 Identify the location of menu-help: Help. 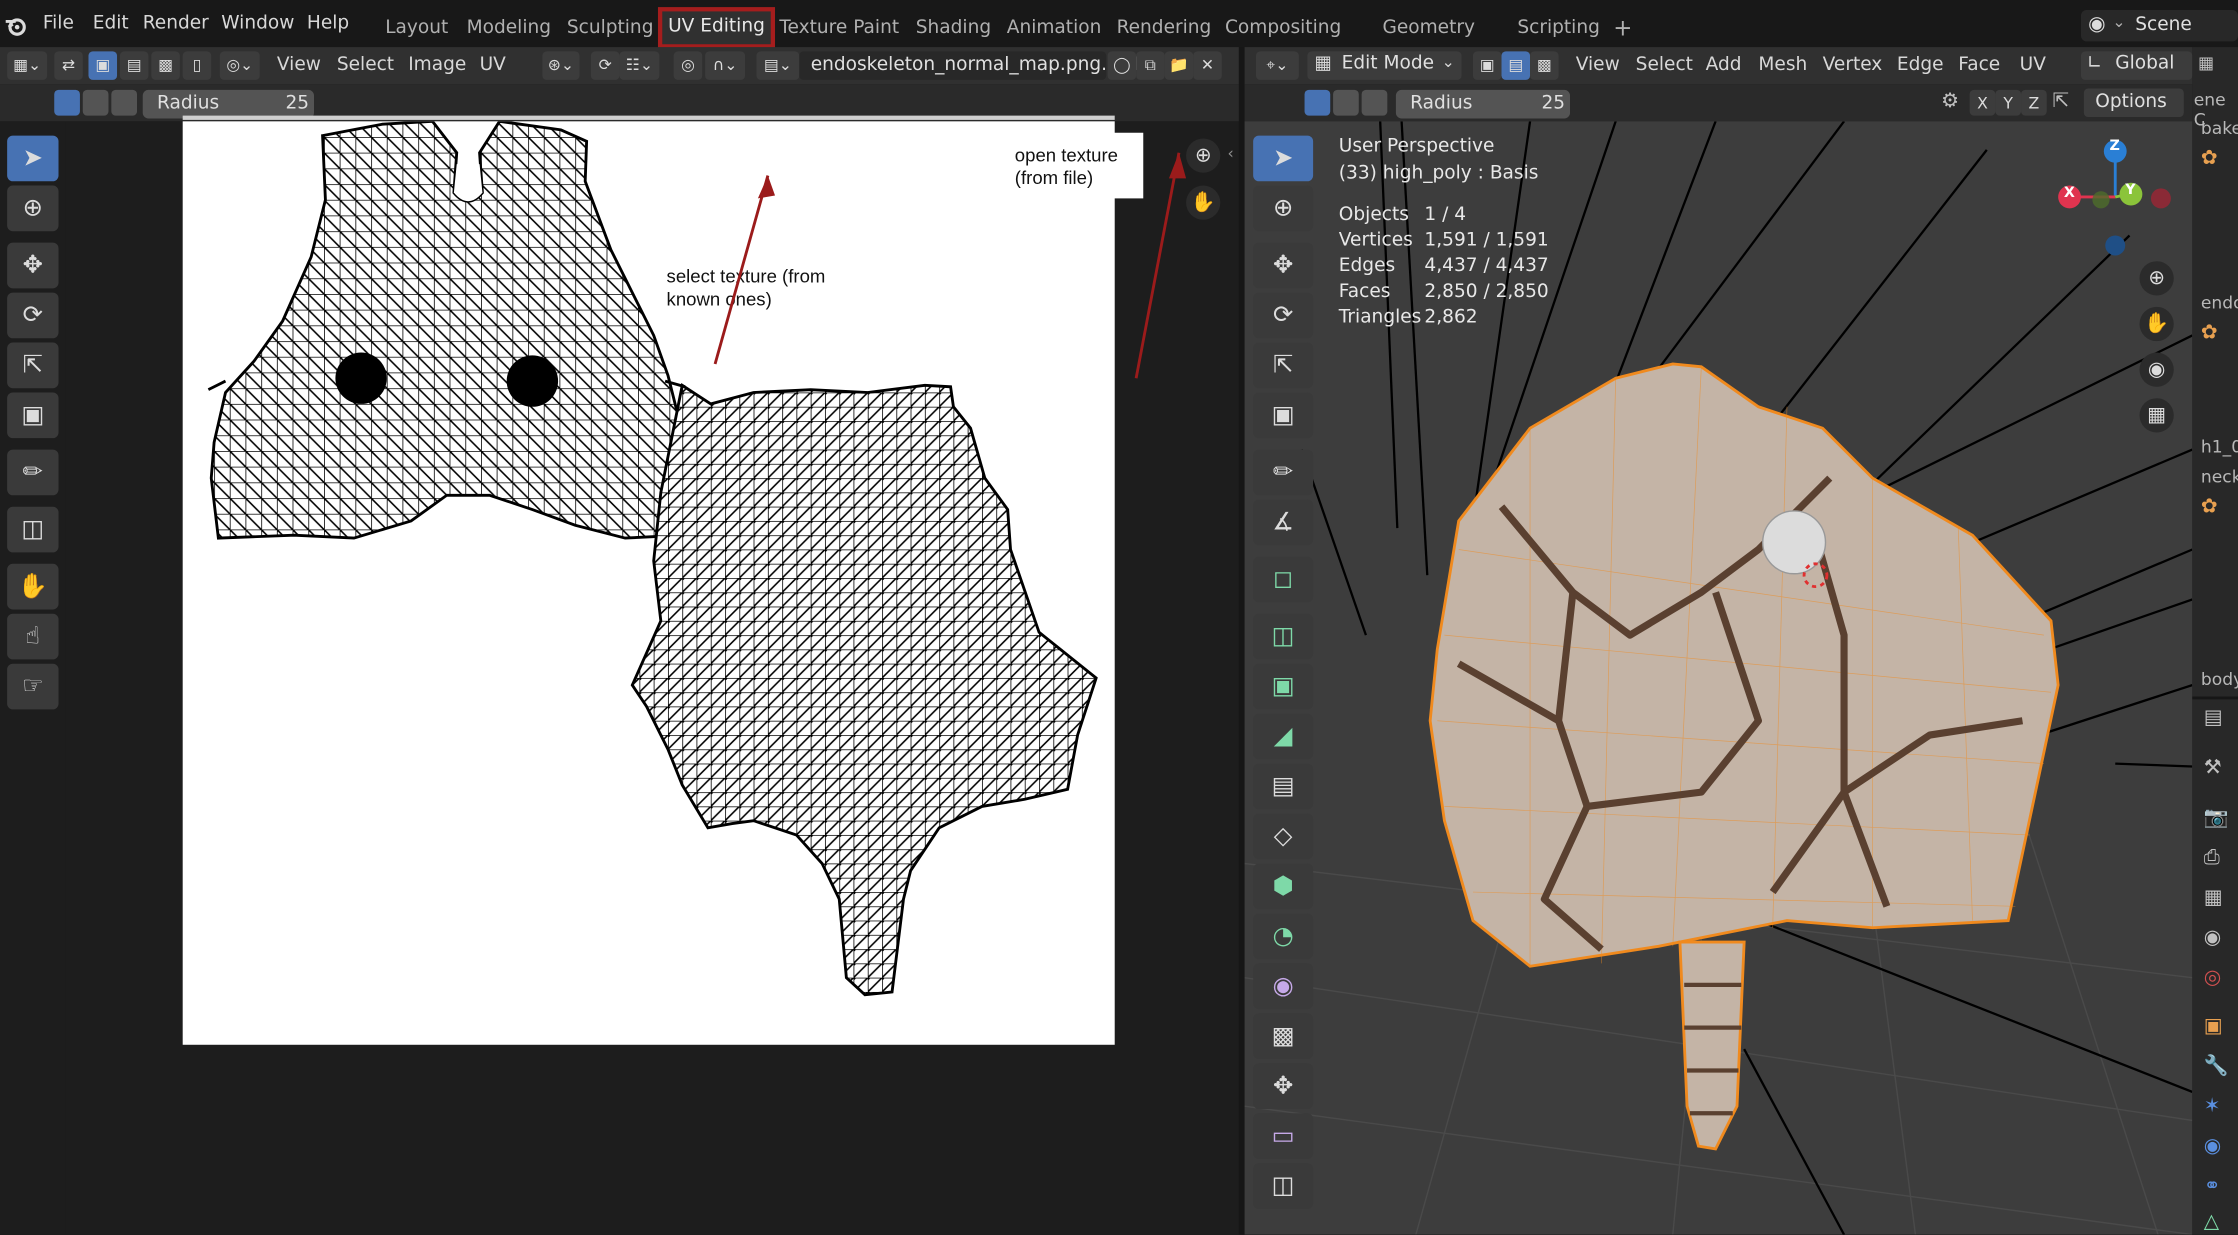
(328, 24).